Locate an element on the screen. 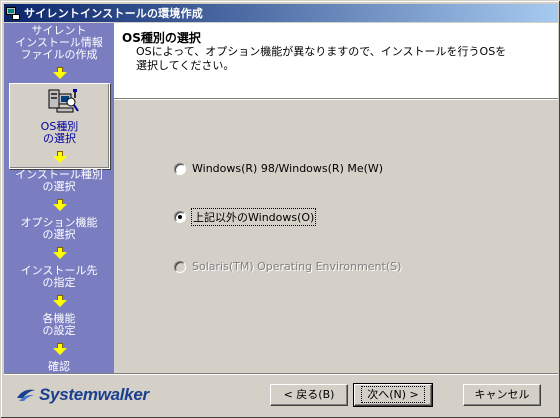  radio-option-other-windows: 上記以外のWindows(O) is located at coordinates (245, 217).